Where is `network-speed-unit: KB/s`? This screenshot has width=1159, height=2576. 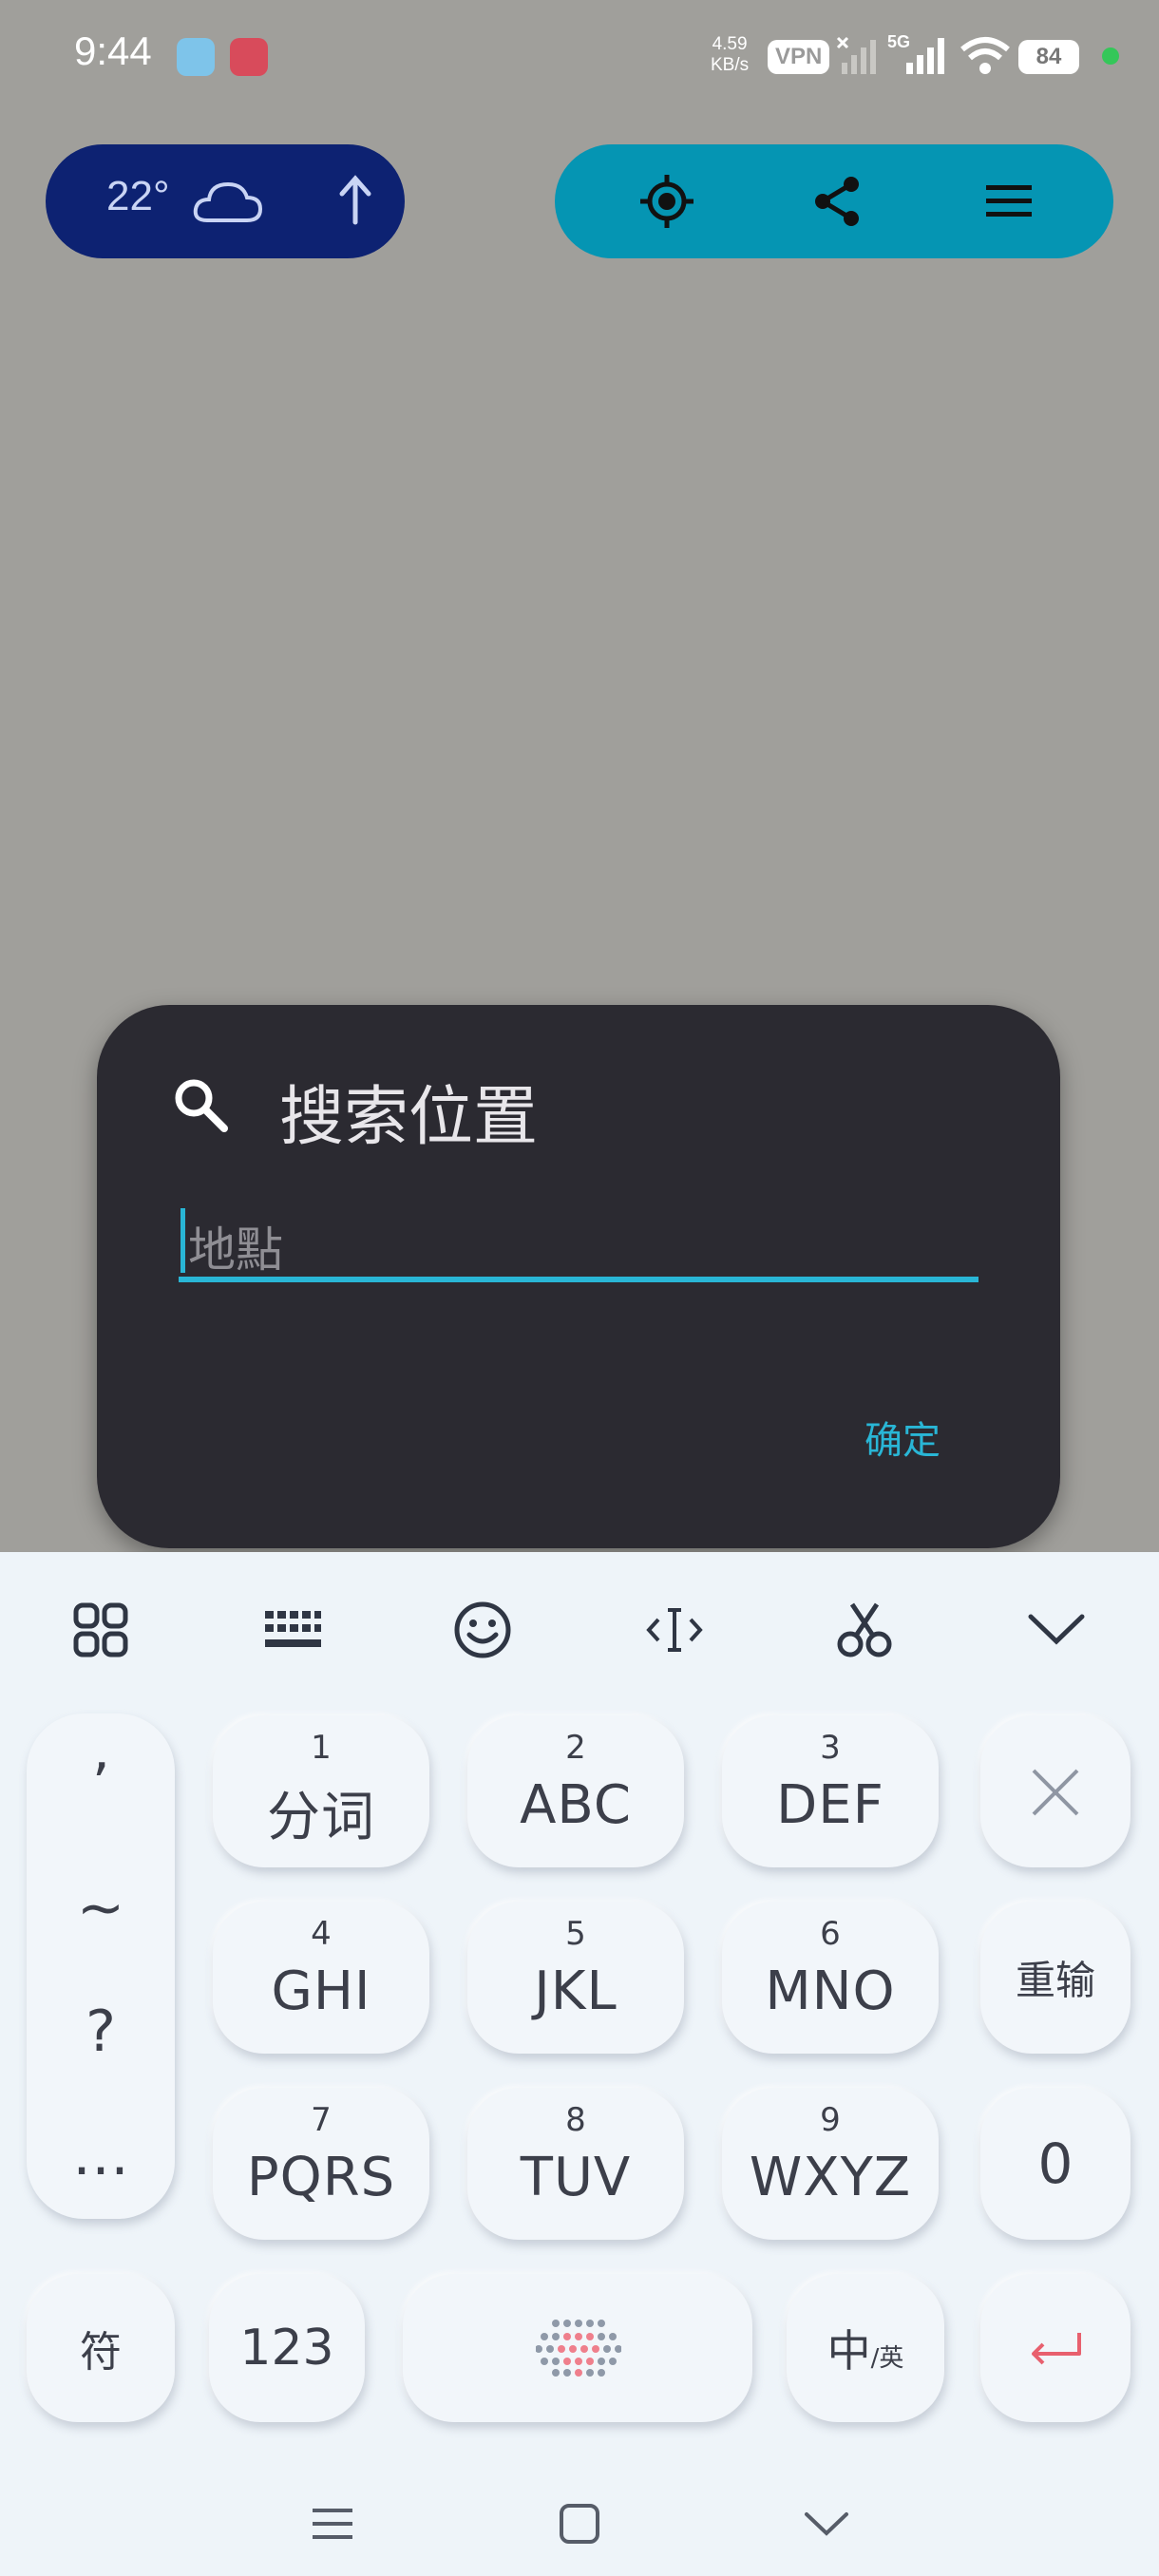
network-speed-unit: KB/s is located at coordinates (730, 65).